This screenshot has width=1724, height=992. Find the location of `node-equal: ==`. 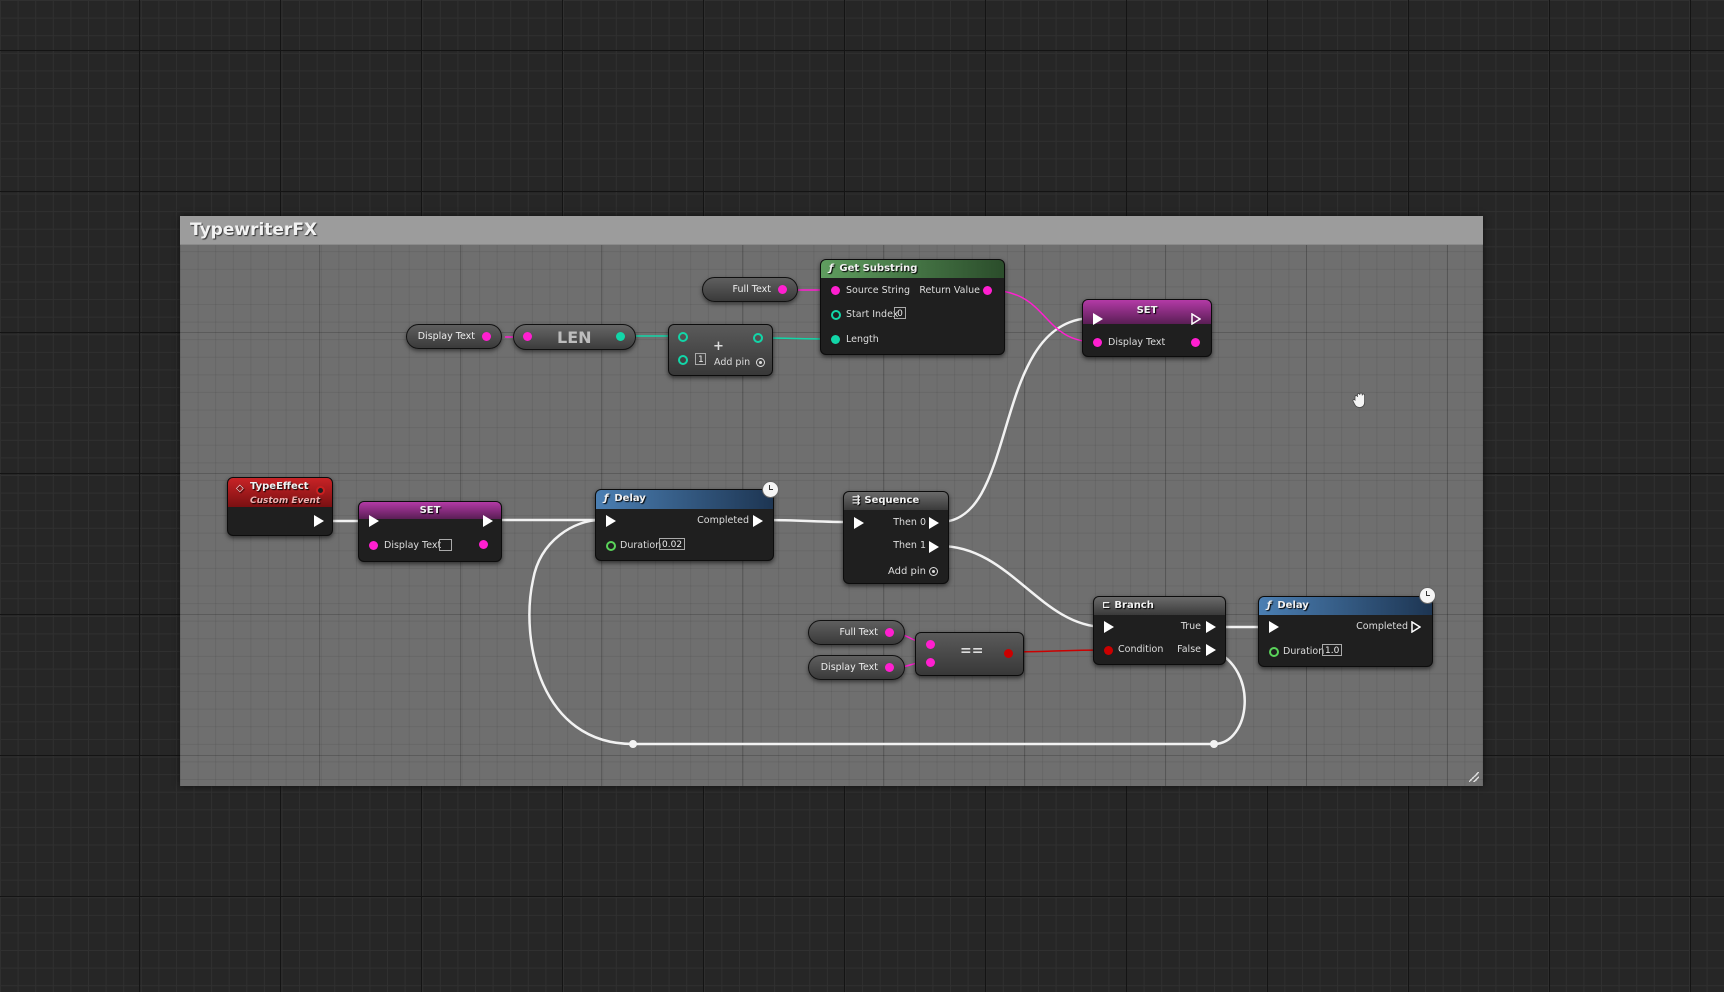

node-equal: == is located at coordinates (969, 654).